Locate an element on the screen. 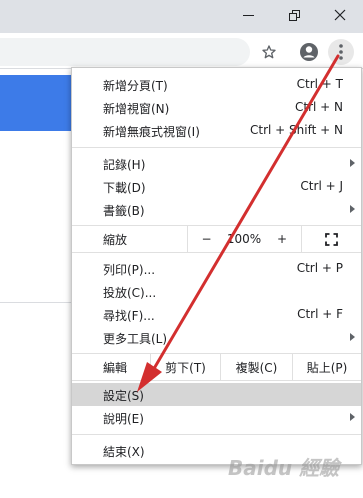 This screenshot has width=363, height=498. menu-item-label: 說明(E) is located at coordinates (123, 419).